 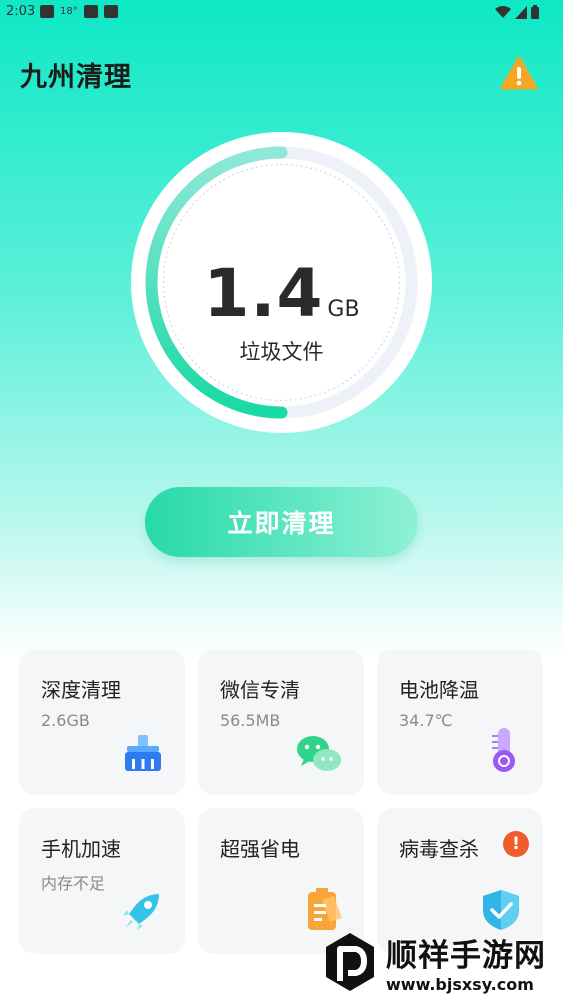 I want to click on app-title: 九州清理, so click(x=76, y=77).